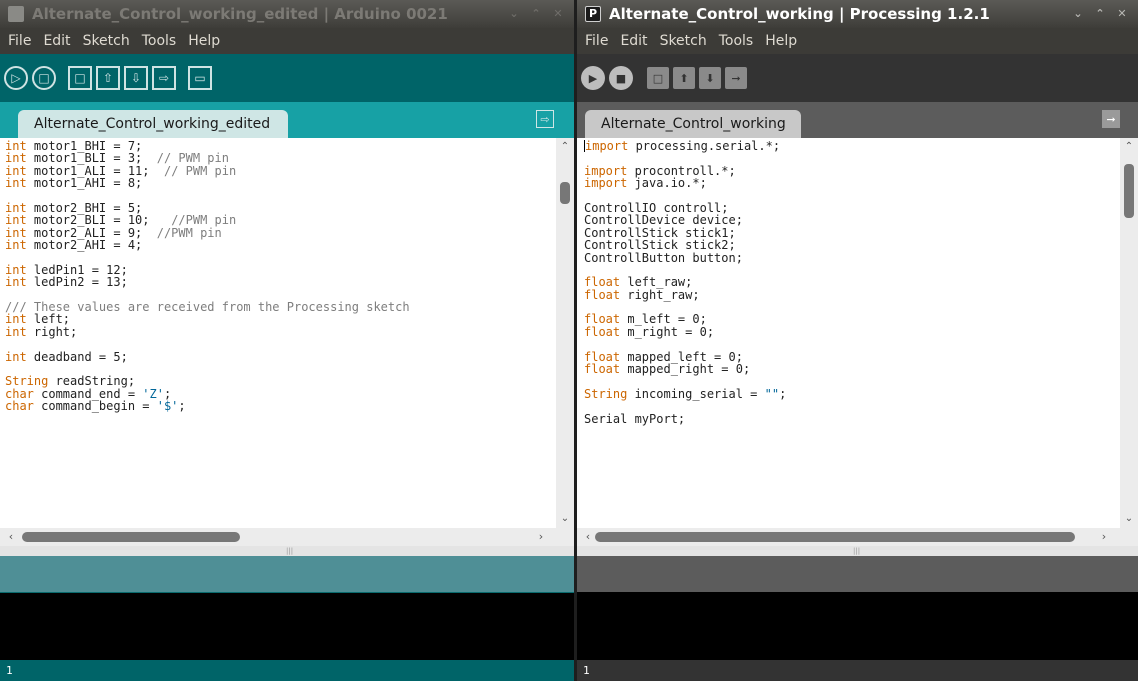 This screenshot has width=1138, height=681. I want to click on tab-bar: Alternate_Control_working ➞, so click(857, 120).